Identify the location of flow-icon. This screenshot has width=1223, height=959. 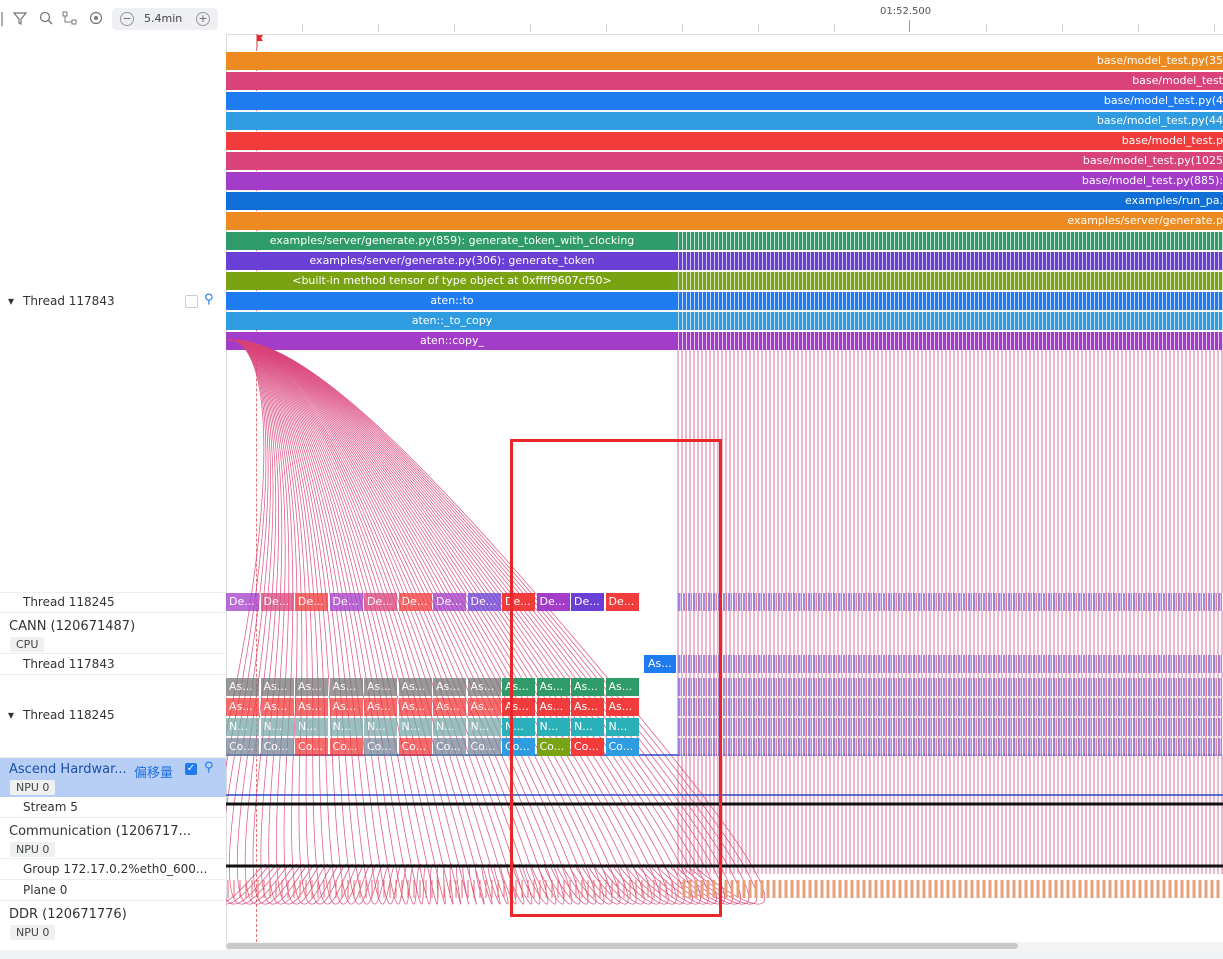
(70, 19).